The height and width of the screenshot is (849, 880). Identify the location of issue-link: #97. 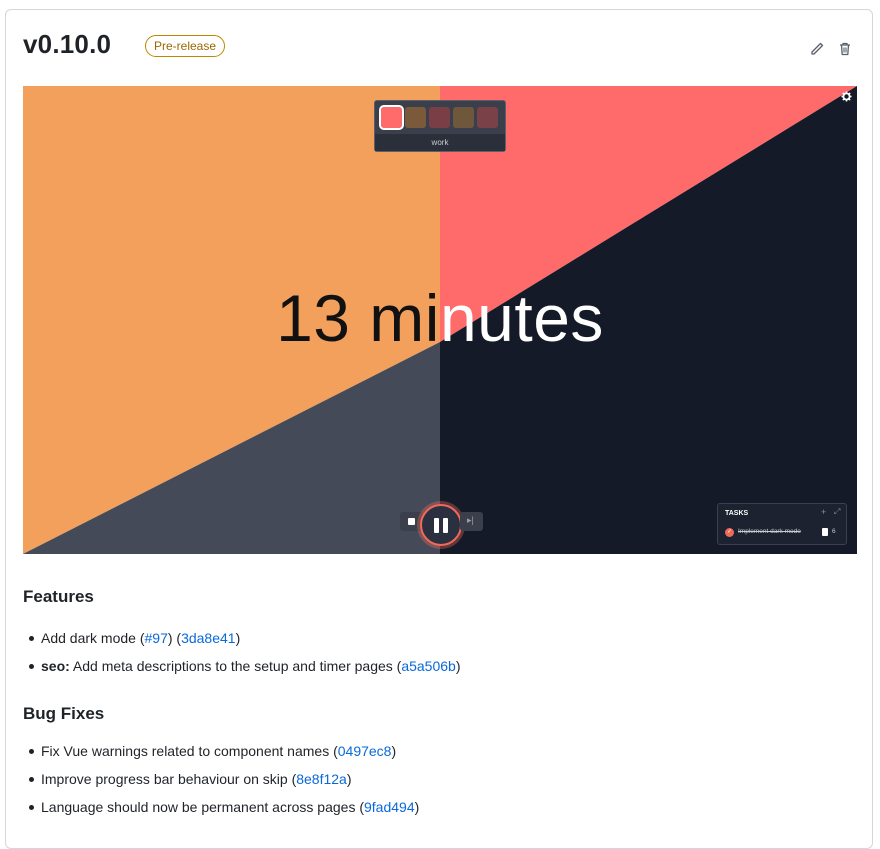
(156, 638).